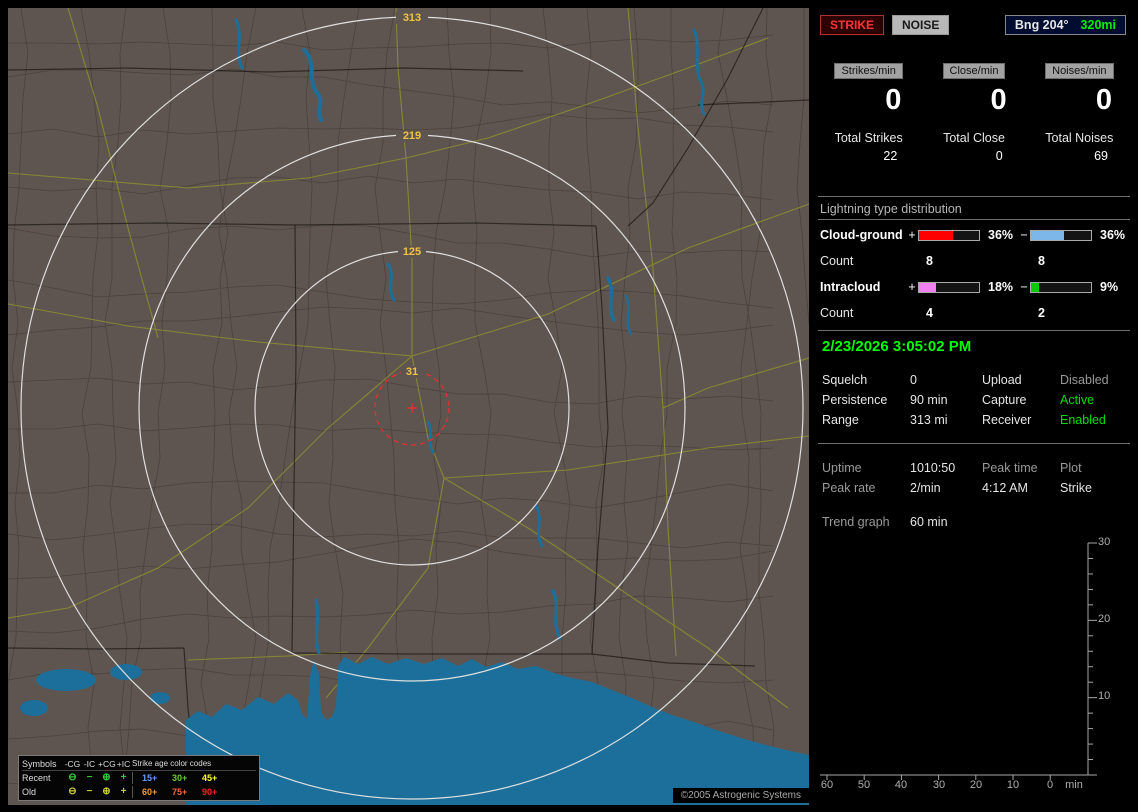  Describe the element at coordinates (29, 792) in the screenshot. I see `legend-old-label: Old` at that location.